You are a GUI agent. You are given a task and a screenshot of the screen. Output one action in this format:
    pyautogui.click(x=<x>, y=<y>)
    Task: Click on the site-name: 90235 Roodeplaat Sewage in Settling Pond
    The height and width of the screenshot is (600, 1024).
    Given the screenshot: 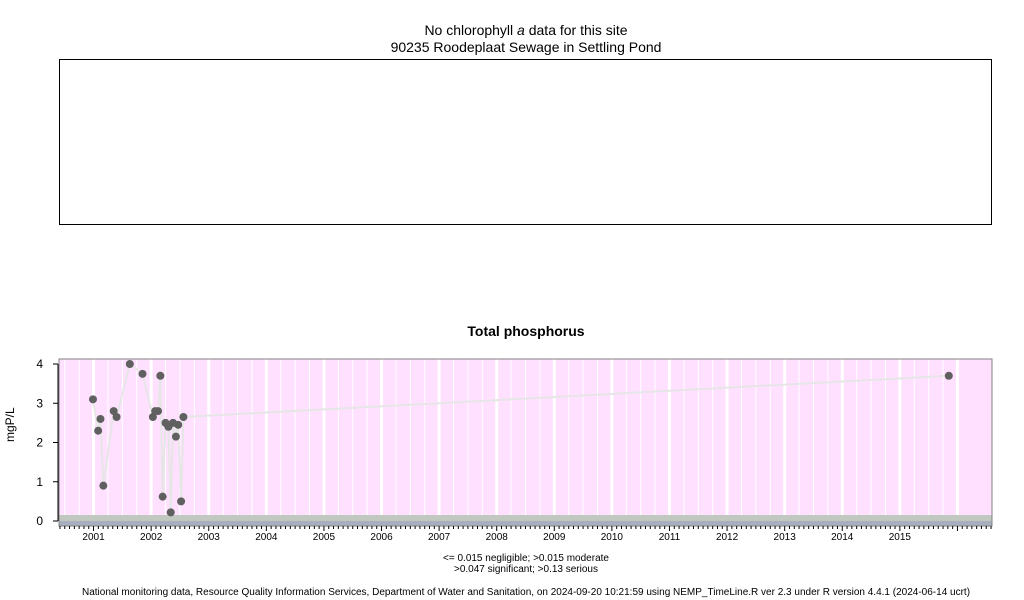 What is the action you would take?
    pyautogui.click(x=526, y=47)
    